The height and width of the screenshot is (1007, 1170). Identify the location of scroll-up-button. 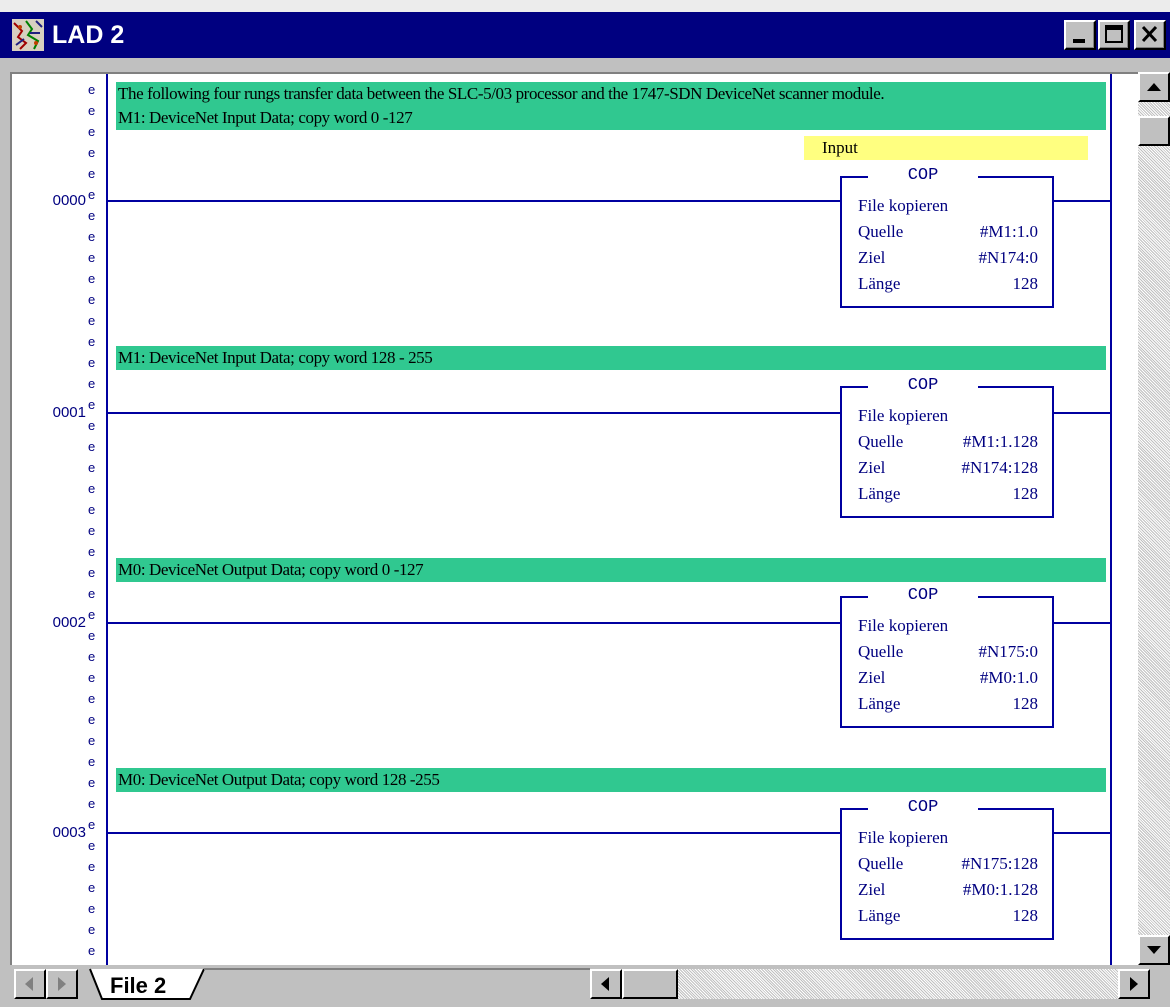
(1154, 87).